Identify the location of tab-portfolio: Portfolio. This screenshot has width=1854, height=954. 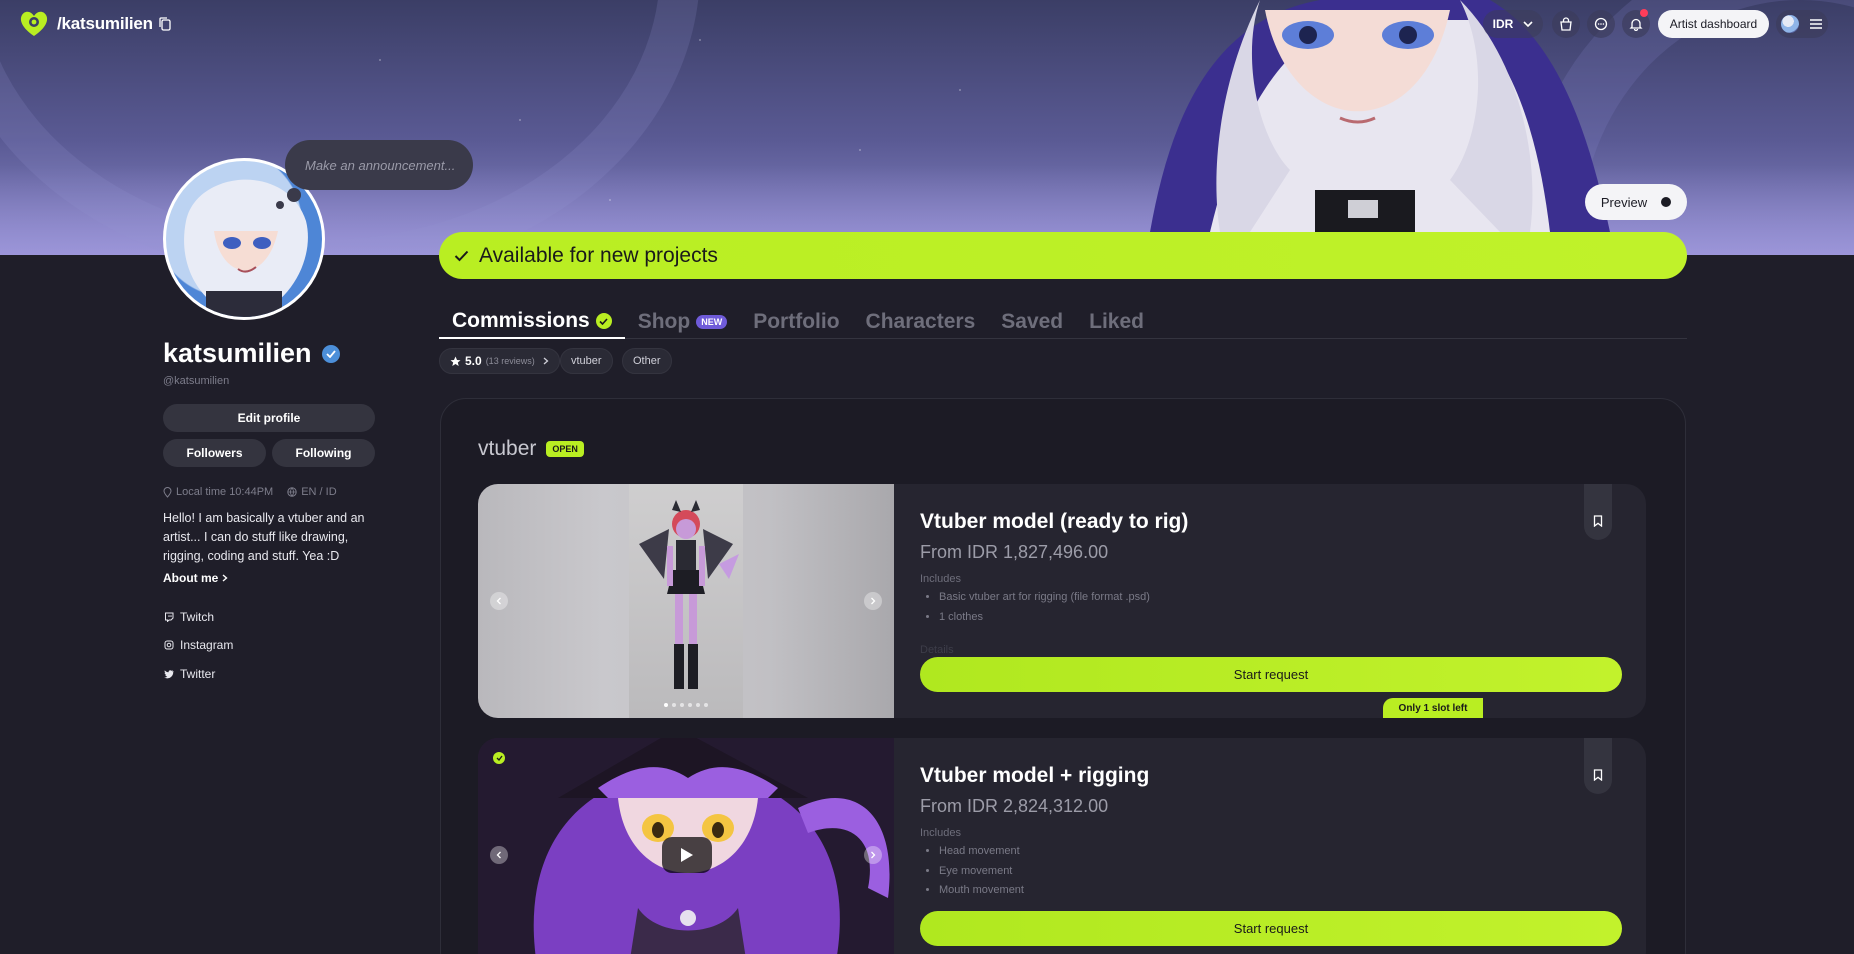
(796, 319).